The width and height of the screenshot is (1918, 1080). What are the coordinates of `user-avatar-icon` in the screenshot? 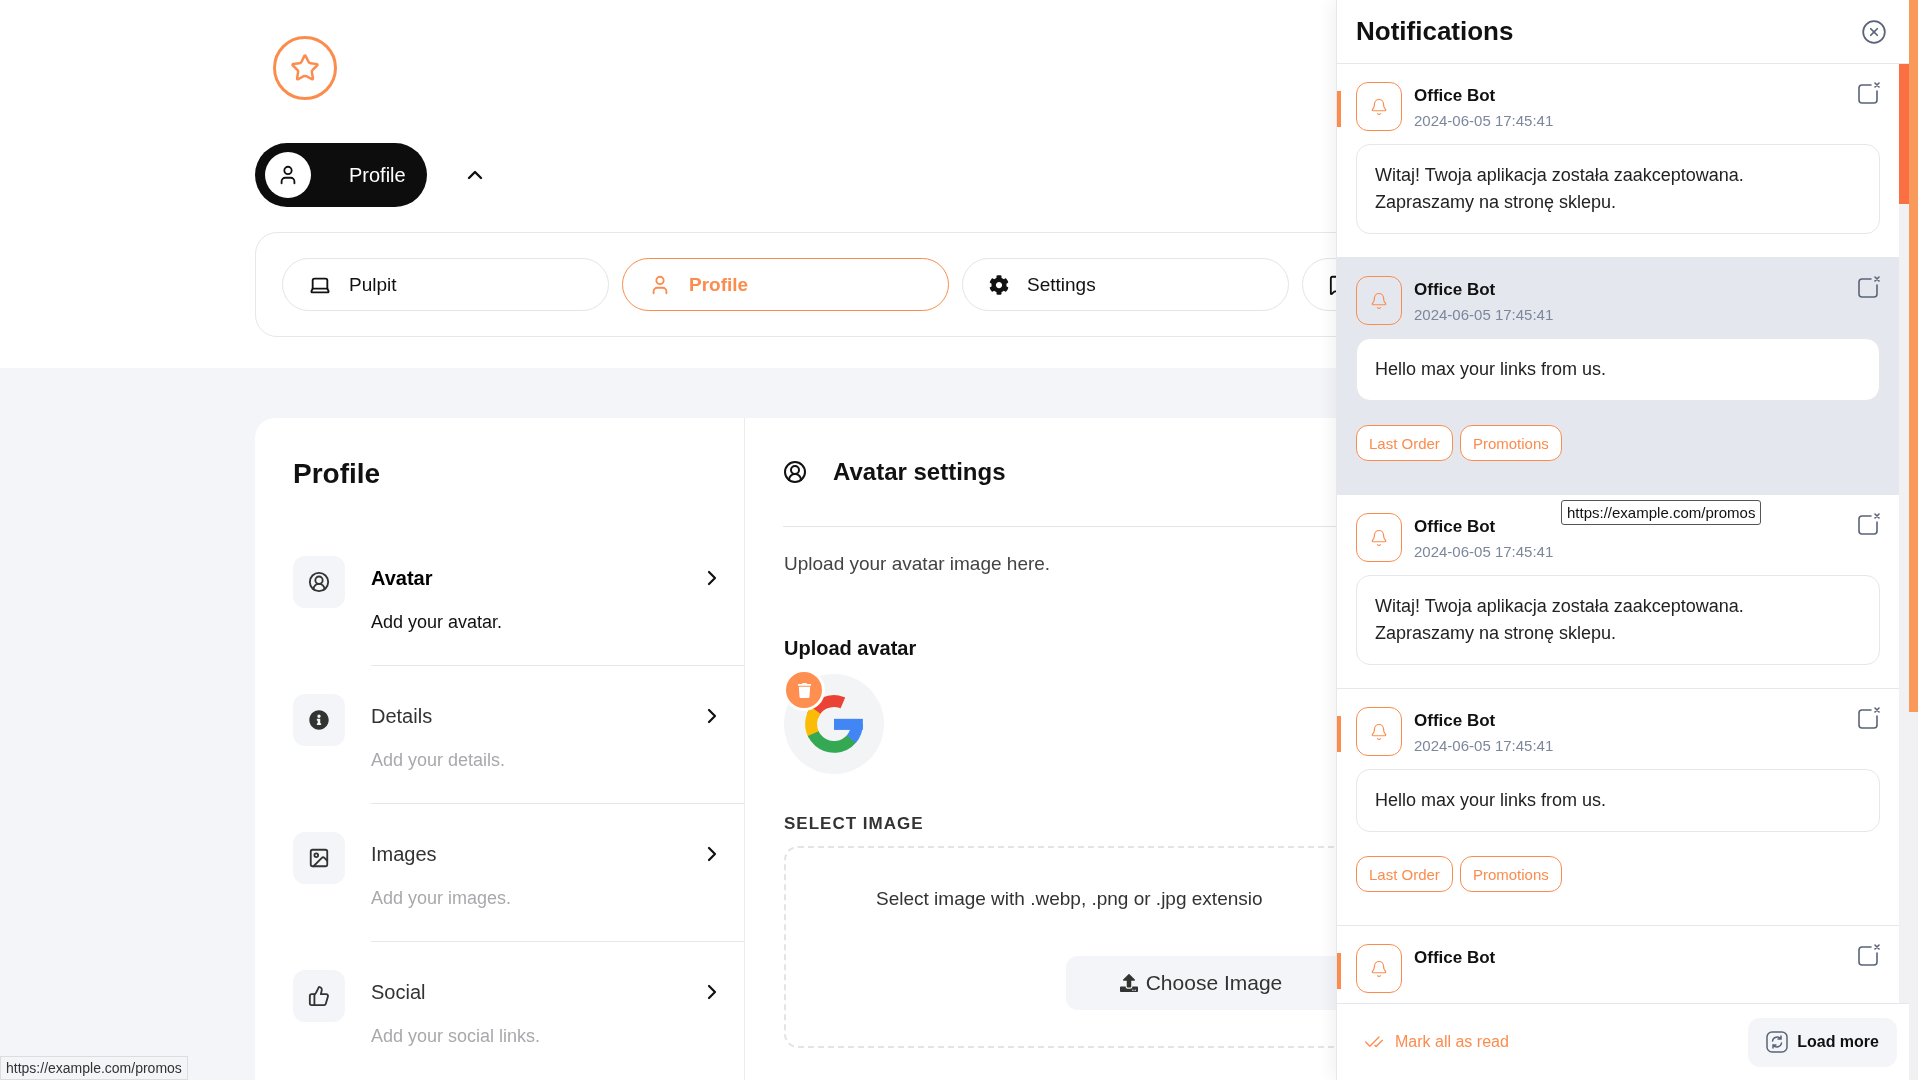 It's located at (288, 175).